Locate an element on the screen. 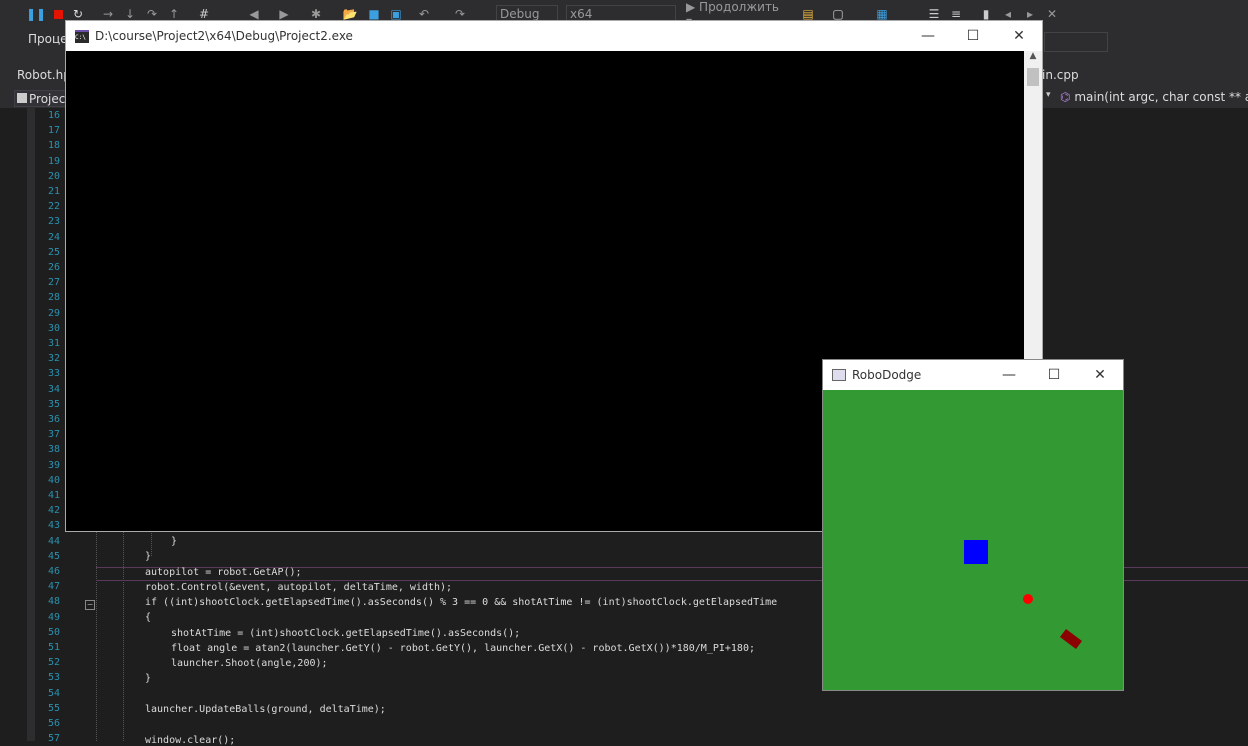 The height and width of the screenshot is (746, 1248). project-label: Projec is located at coordinates (47, 99).